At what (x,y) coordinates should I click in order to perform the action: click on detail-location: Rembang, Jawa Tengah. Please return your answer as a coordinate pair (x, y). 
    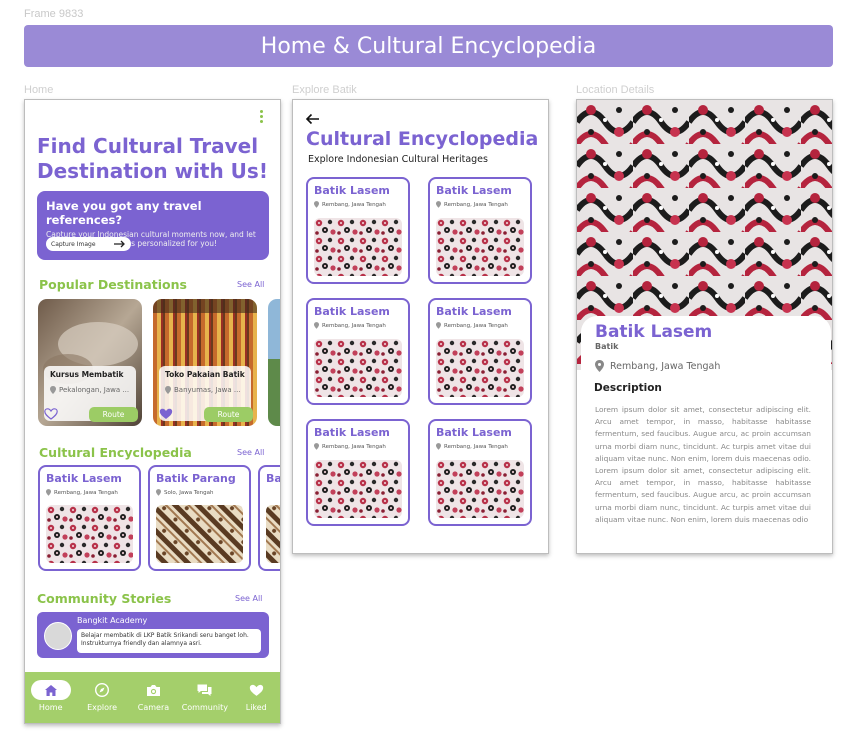
    Looking at the image, I should click on (706, 366).